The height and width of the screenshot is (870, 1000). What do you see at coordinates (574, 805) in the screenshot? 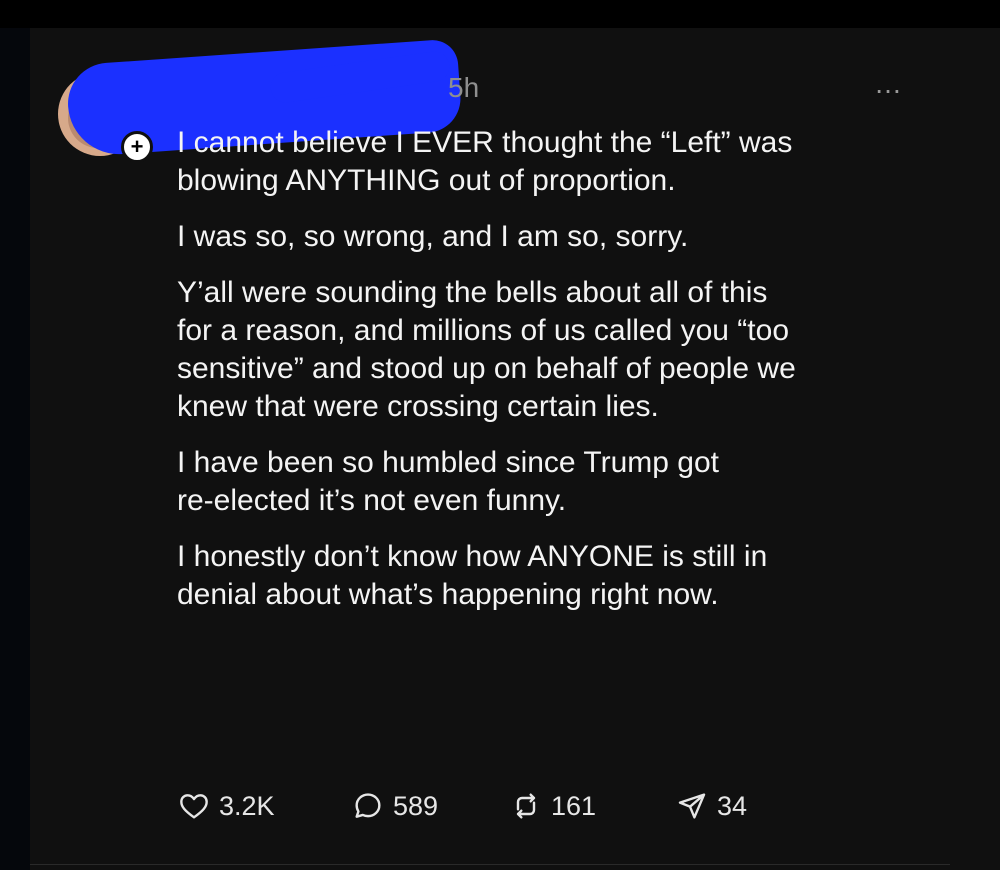
I see `repost-count: 161` at bounding box center [574, 805].